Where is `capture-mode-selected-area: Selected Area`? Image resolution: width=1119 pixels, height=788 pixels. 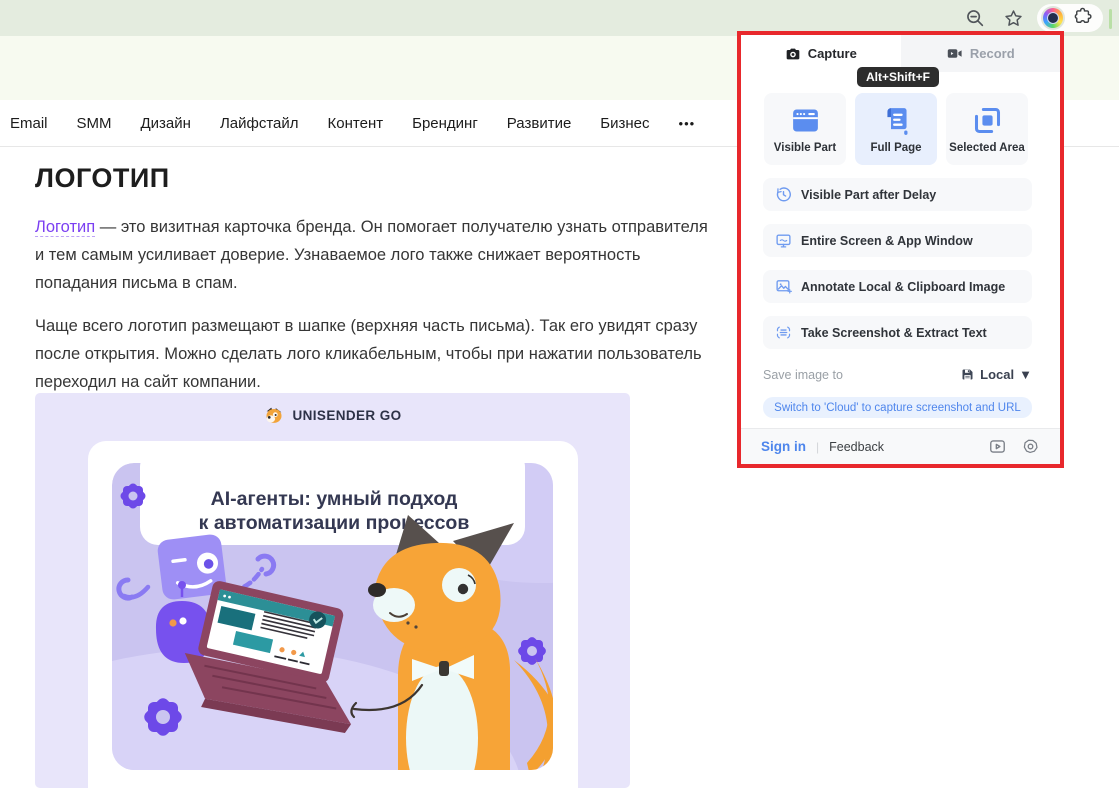 capture-mode-selected-area: Selected Area is located at coordinates (987, 129).